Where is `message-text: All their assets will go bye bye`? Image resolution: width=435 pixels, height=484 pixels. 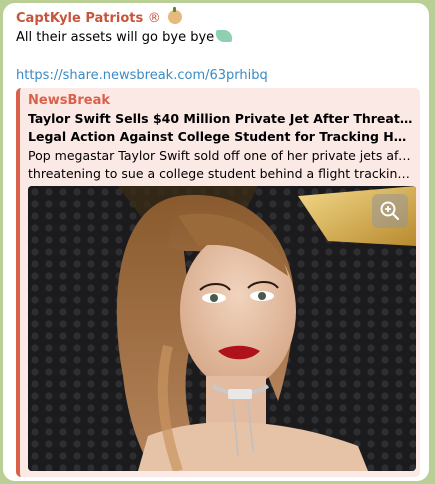
message-text: All their assets will go bye bye is located at coordinates (216, 38).